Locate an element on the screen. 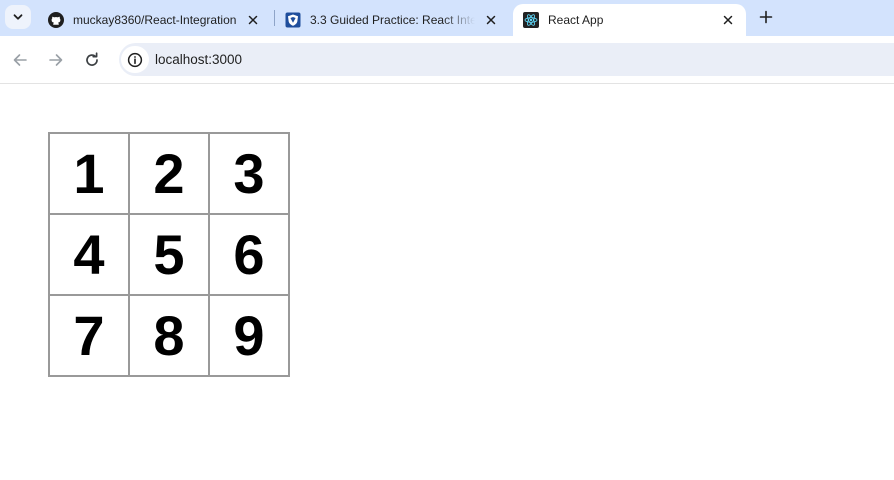 The width and height of the screenshot is (894, 480). grid-cell: 2 is located at coordinates (169, 173).